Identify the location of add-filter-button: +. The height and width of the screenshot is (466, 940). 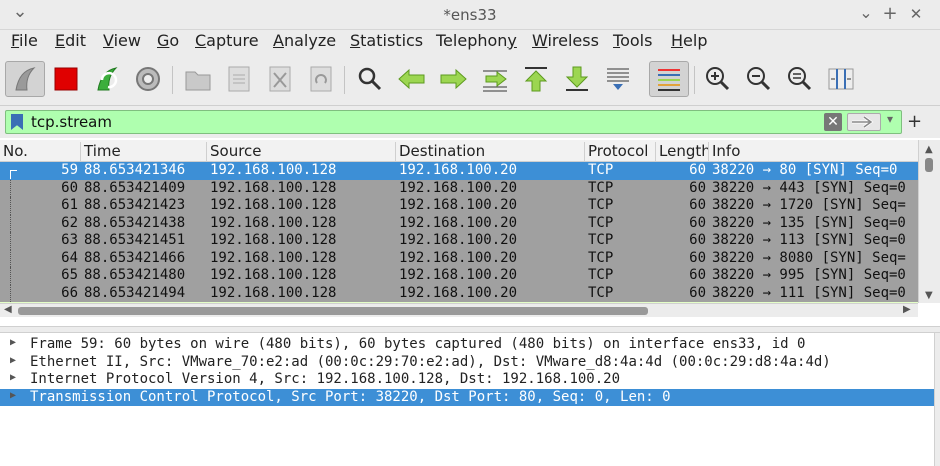
(914, 121).